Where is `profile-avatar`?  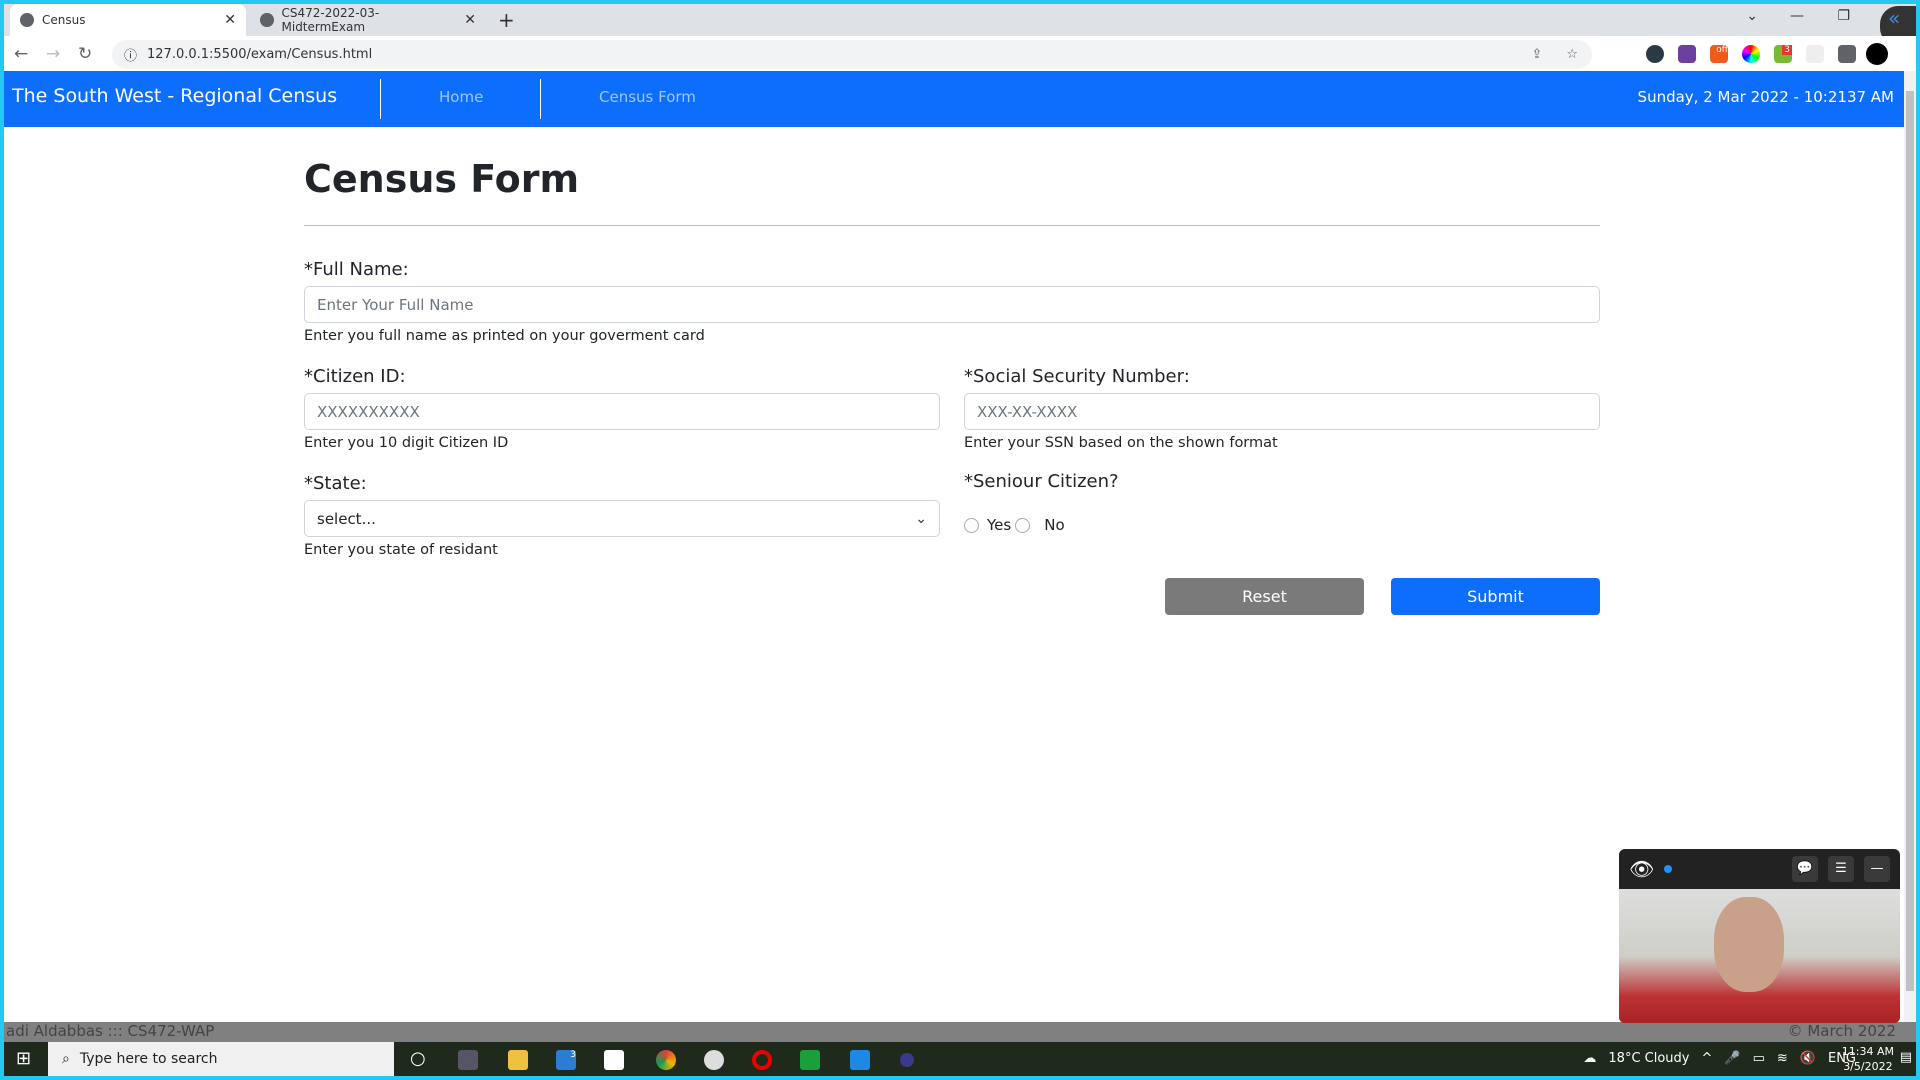 profile-avatar is located at coordinates (1877, 54).